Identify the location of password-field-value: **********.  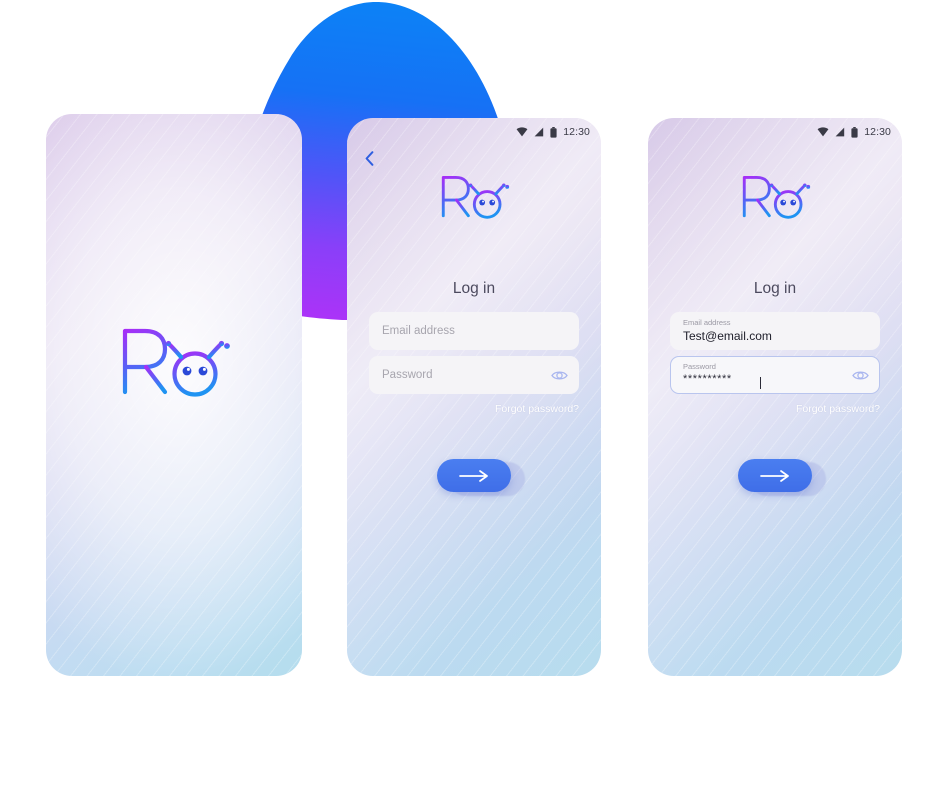
(707, 379).